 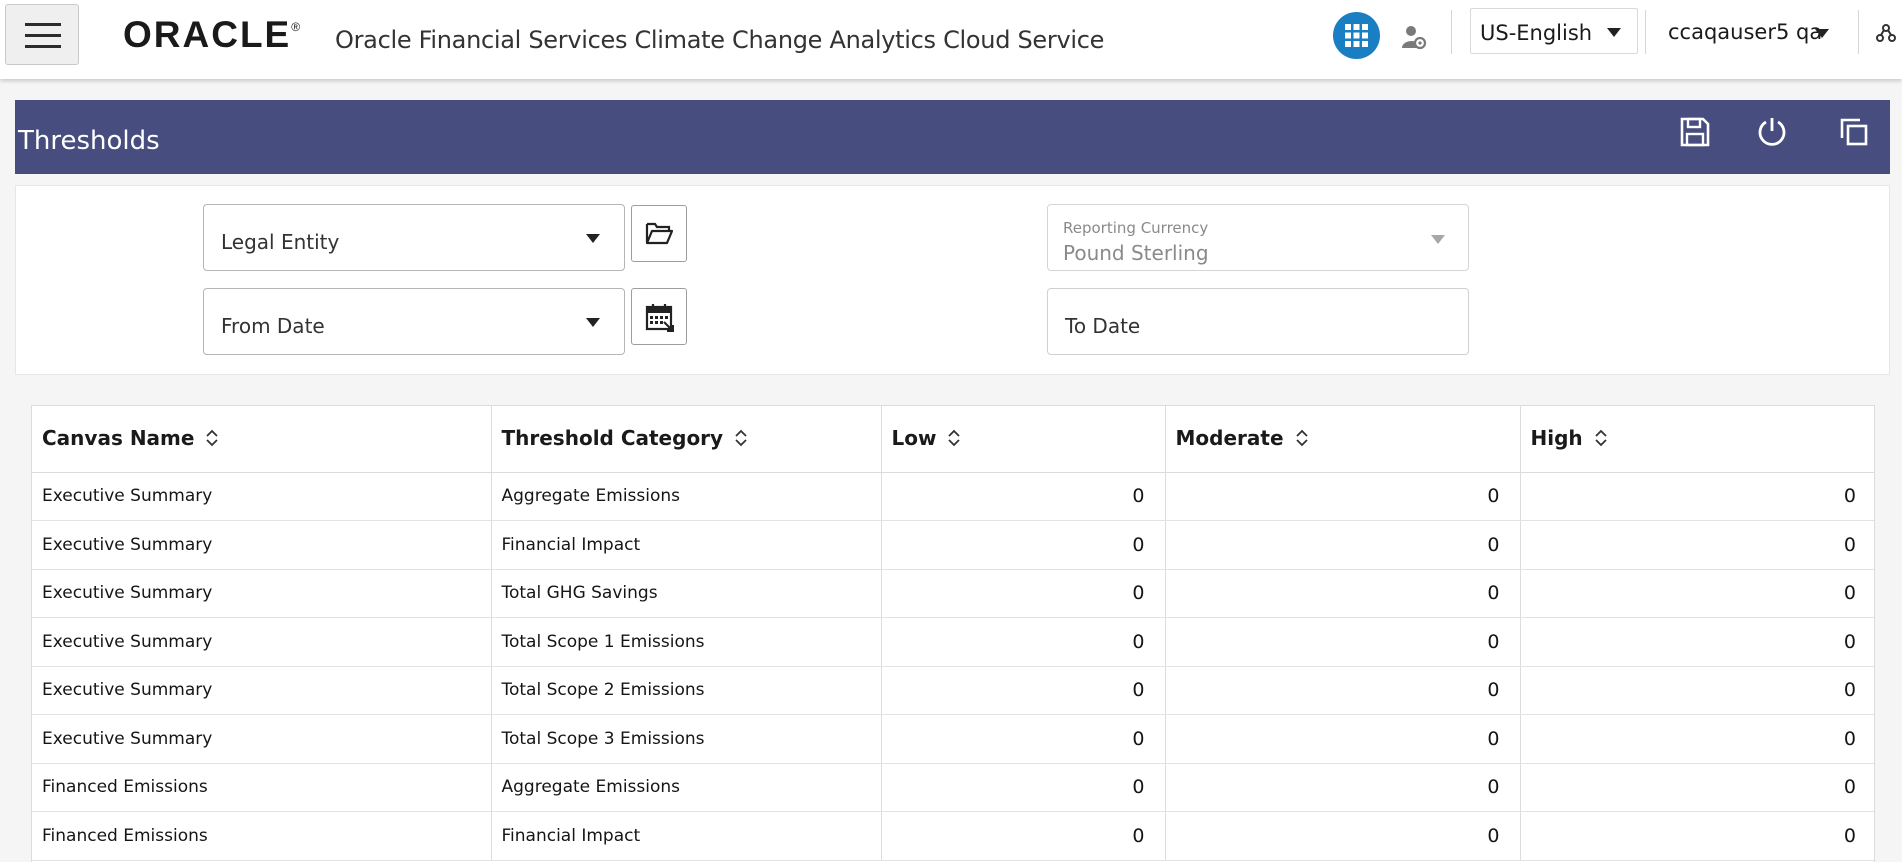 What do you see at coordinates (1697, 439) in the screenshot?
I see `column-header-high: High` at bounding box center [1697, 439].